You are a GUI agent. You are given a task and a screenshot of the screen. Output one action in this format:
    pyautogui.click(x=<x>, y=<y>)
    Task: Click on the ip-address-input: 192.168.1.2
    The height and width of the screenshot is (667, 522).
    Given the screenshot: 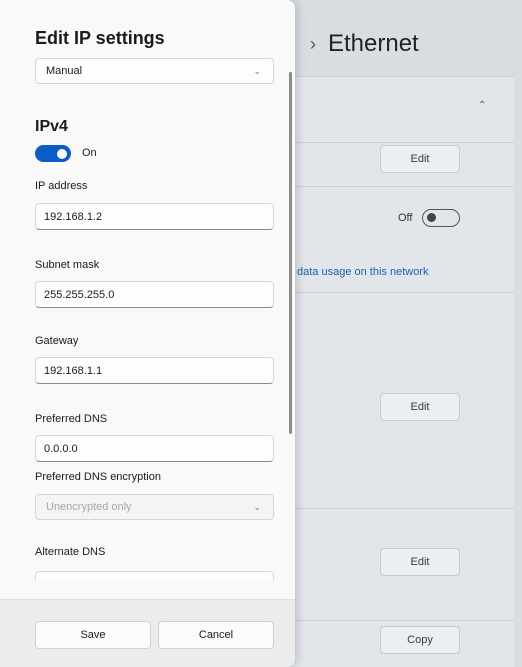 What is the action you would take?
    pyautogui.click(x=154, y=216)
    